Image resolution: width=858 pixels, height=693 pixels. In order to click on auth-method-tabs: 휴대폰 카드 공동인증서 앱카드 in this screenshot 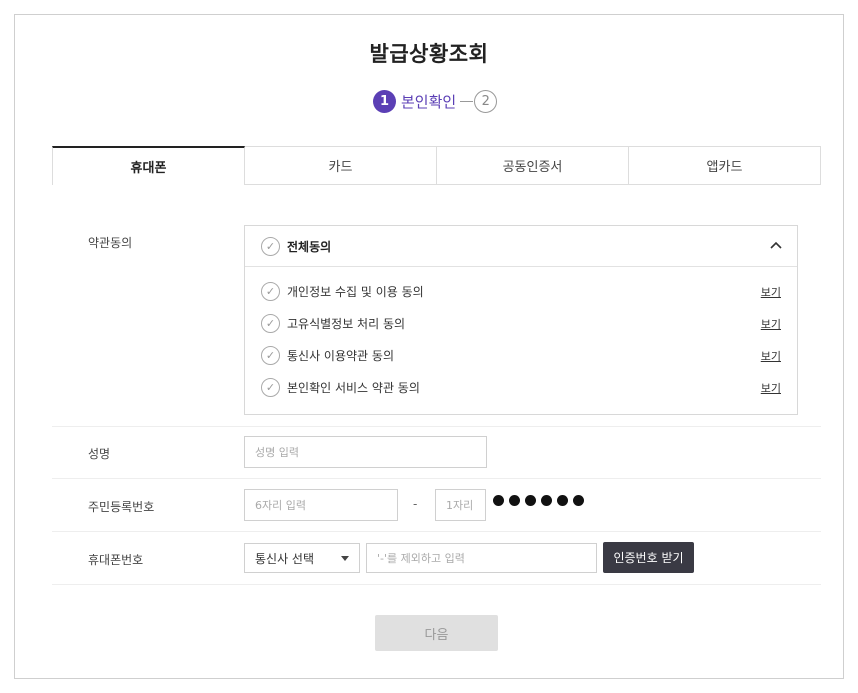, I will do `click(436, 165)`.